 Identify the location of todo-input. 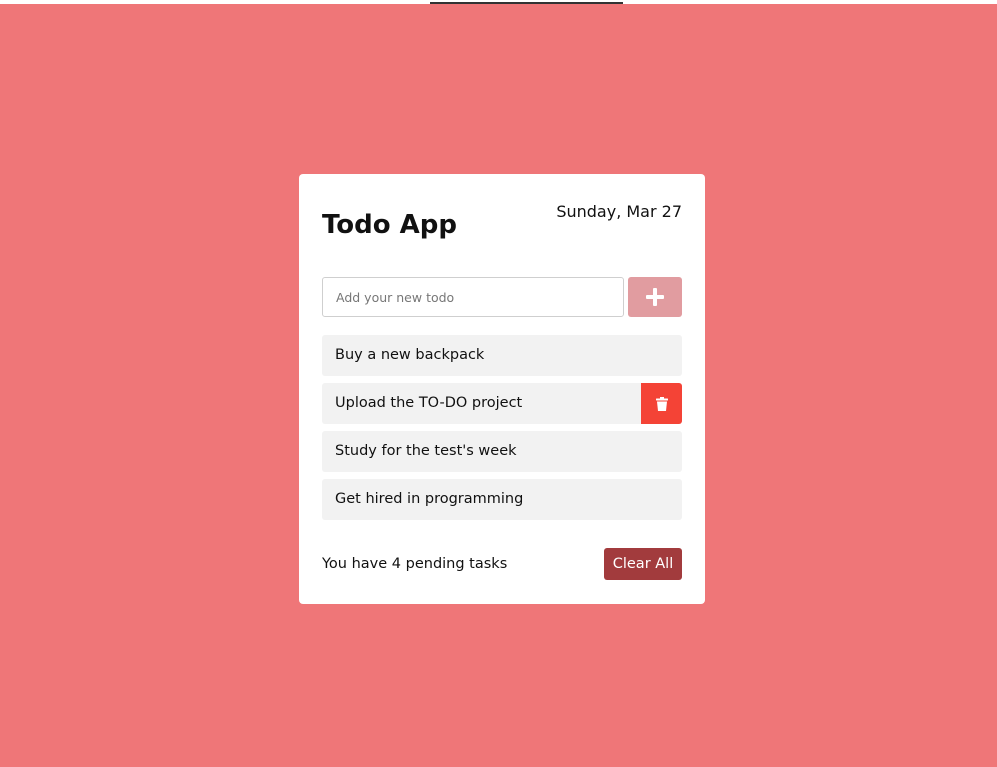
(473, 297).